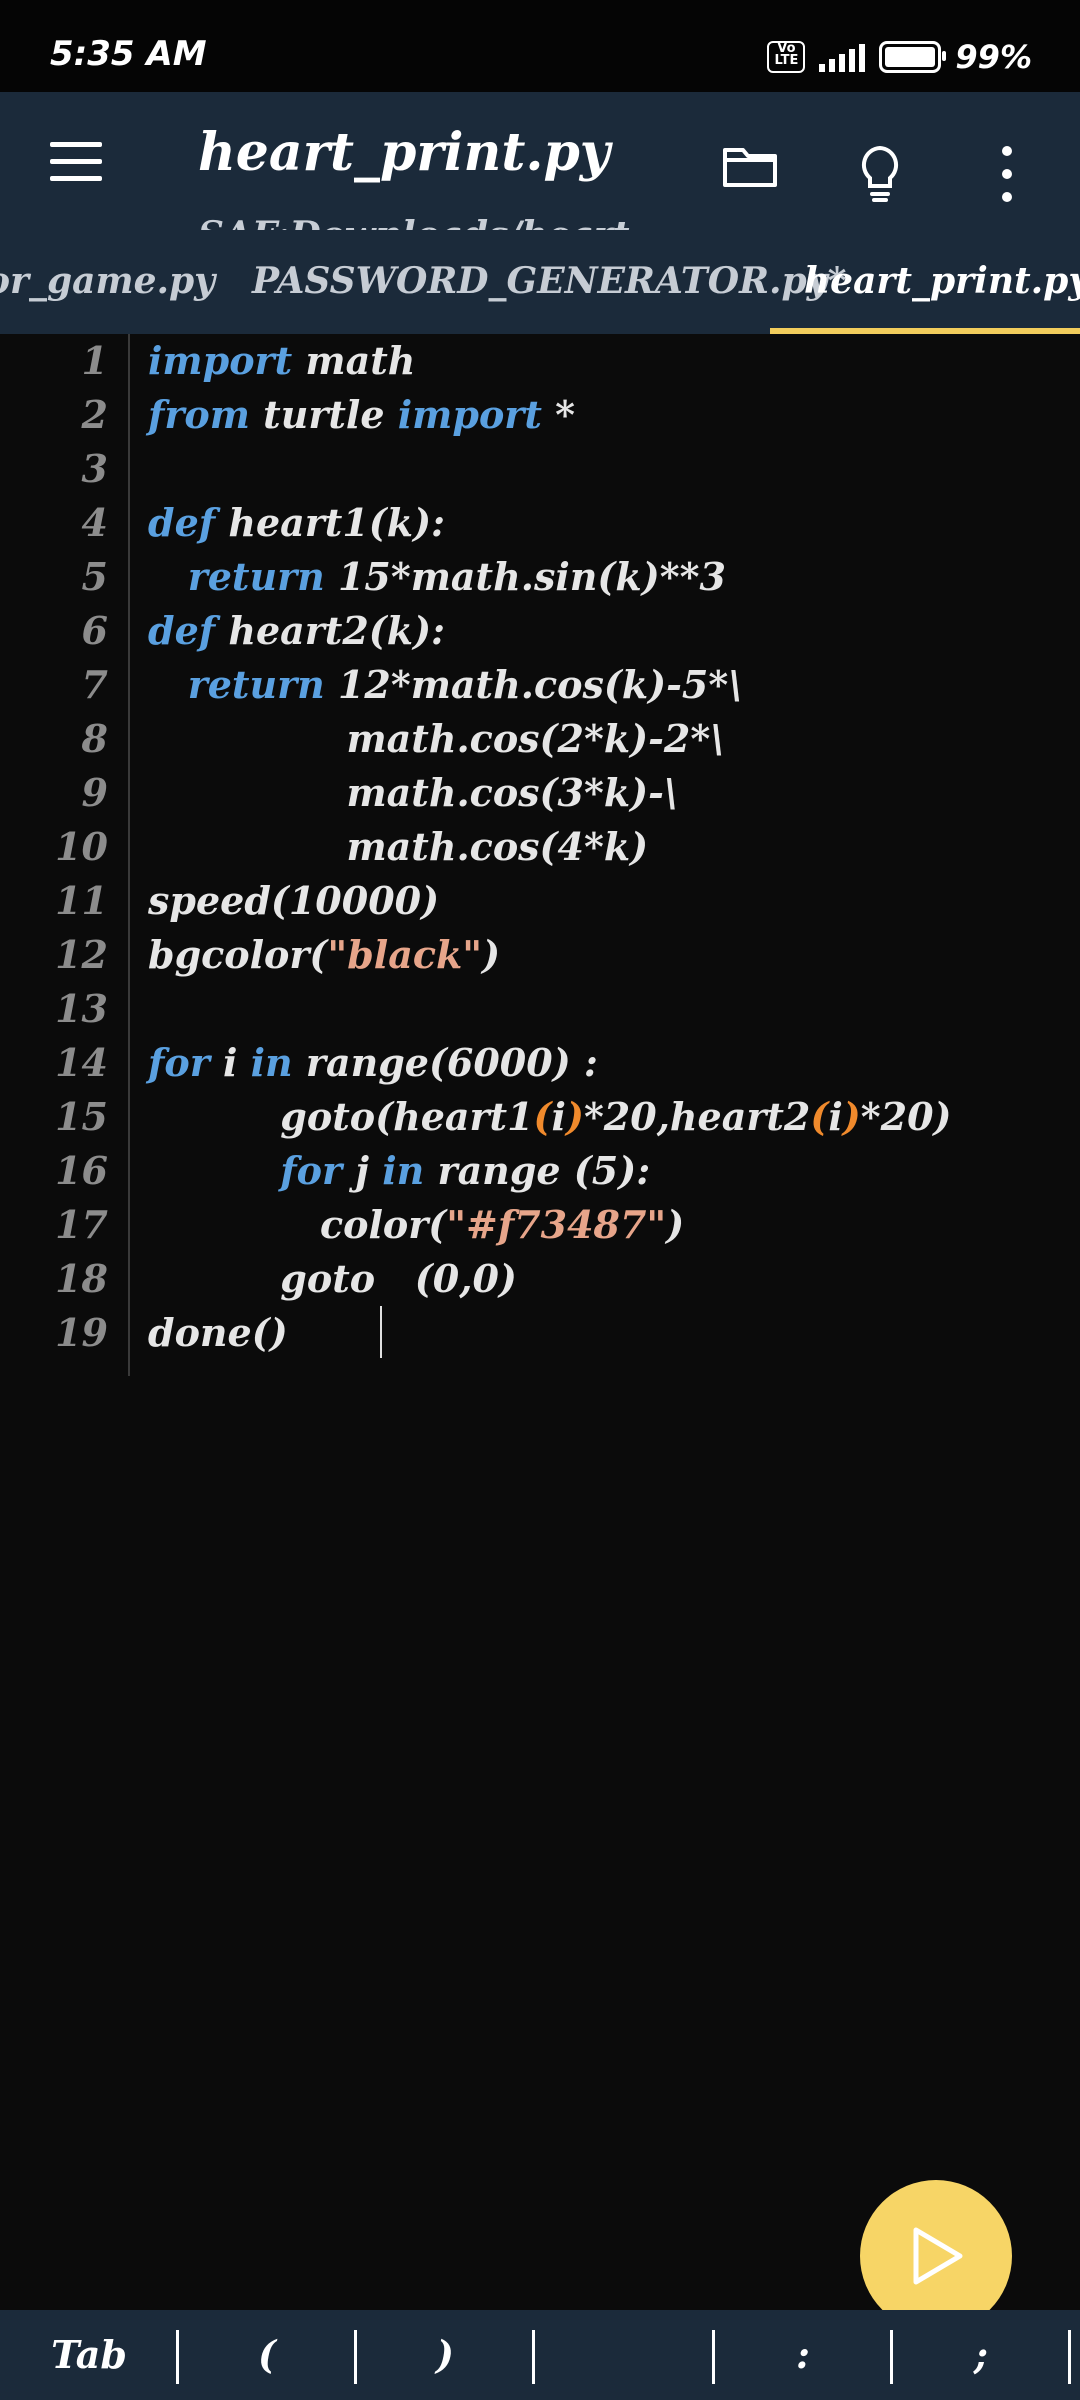  I want to click on code-token: return, so click(256, 684).